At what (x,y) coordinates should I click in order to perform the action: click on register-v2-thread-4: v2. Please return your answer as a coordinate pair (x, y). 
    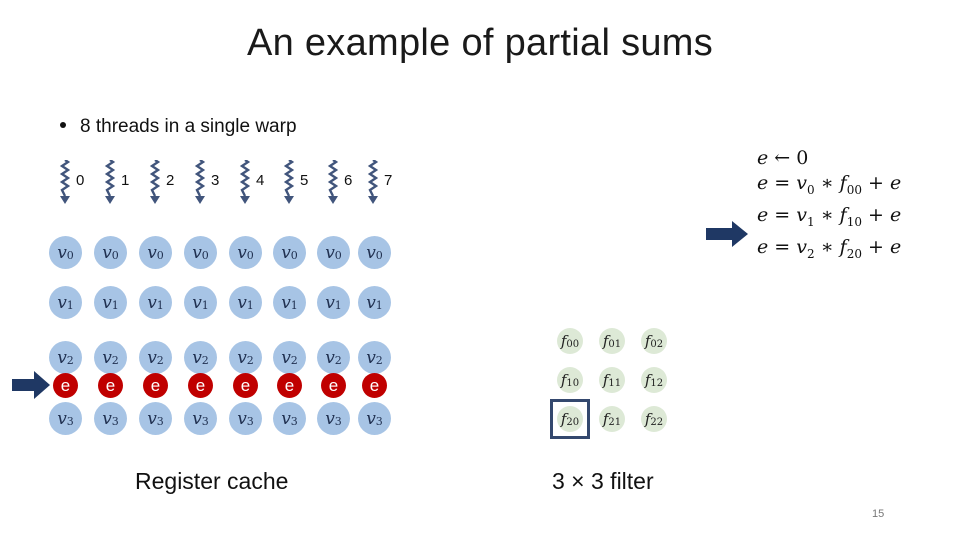
    Looking at the image, I should click on (245, 357).